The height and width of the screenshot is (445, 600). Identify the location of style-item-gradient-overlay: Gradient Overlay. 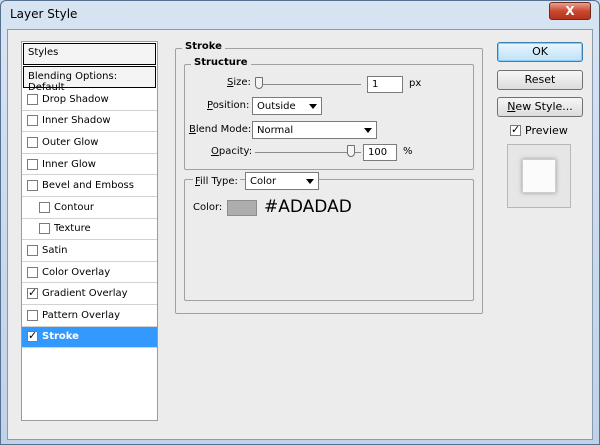
(89, 294).